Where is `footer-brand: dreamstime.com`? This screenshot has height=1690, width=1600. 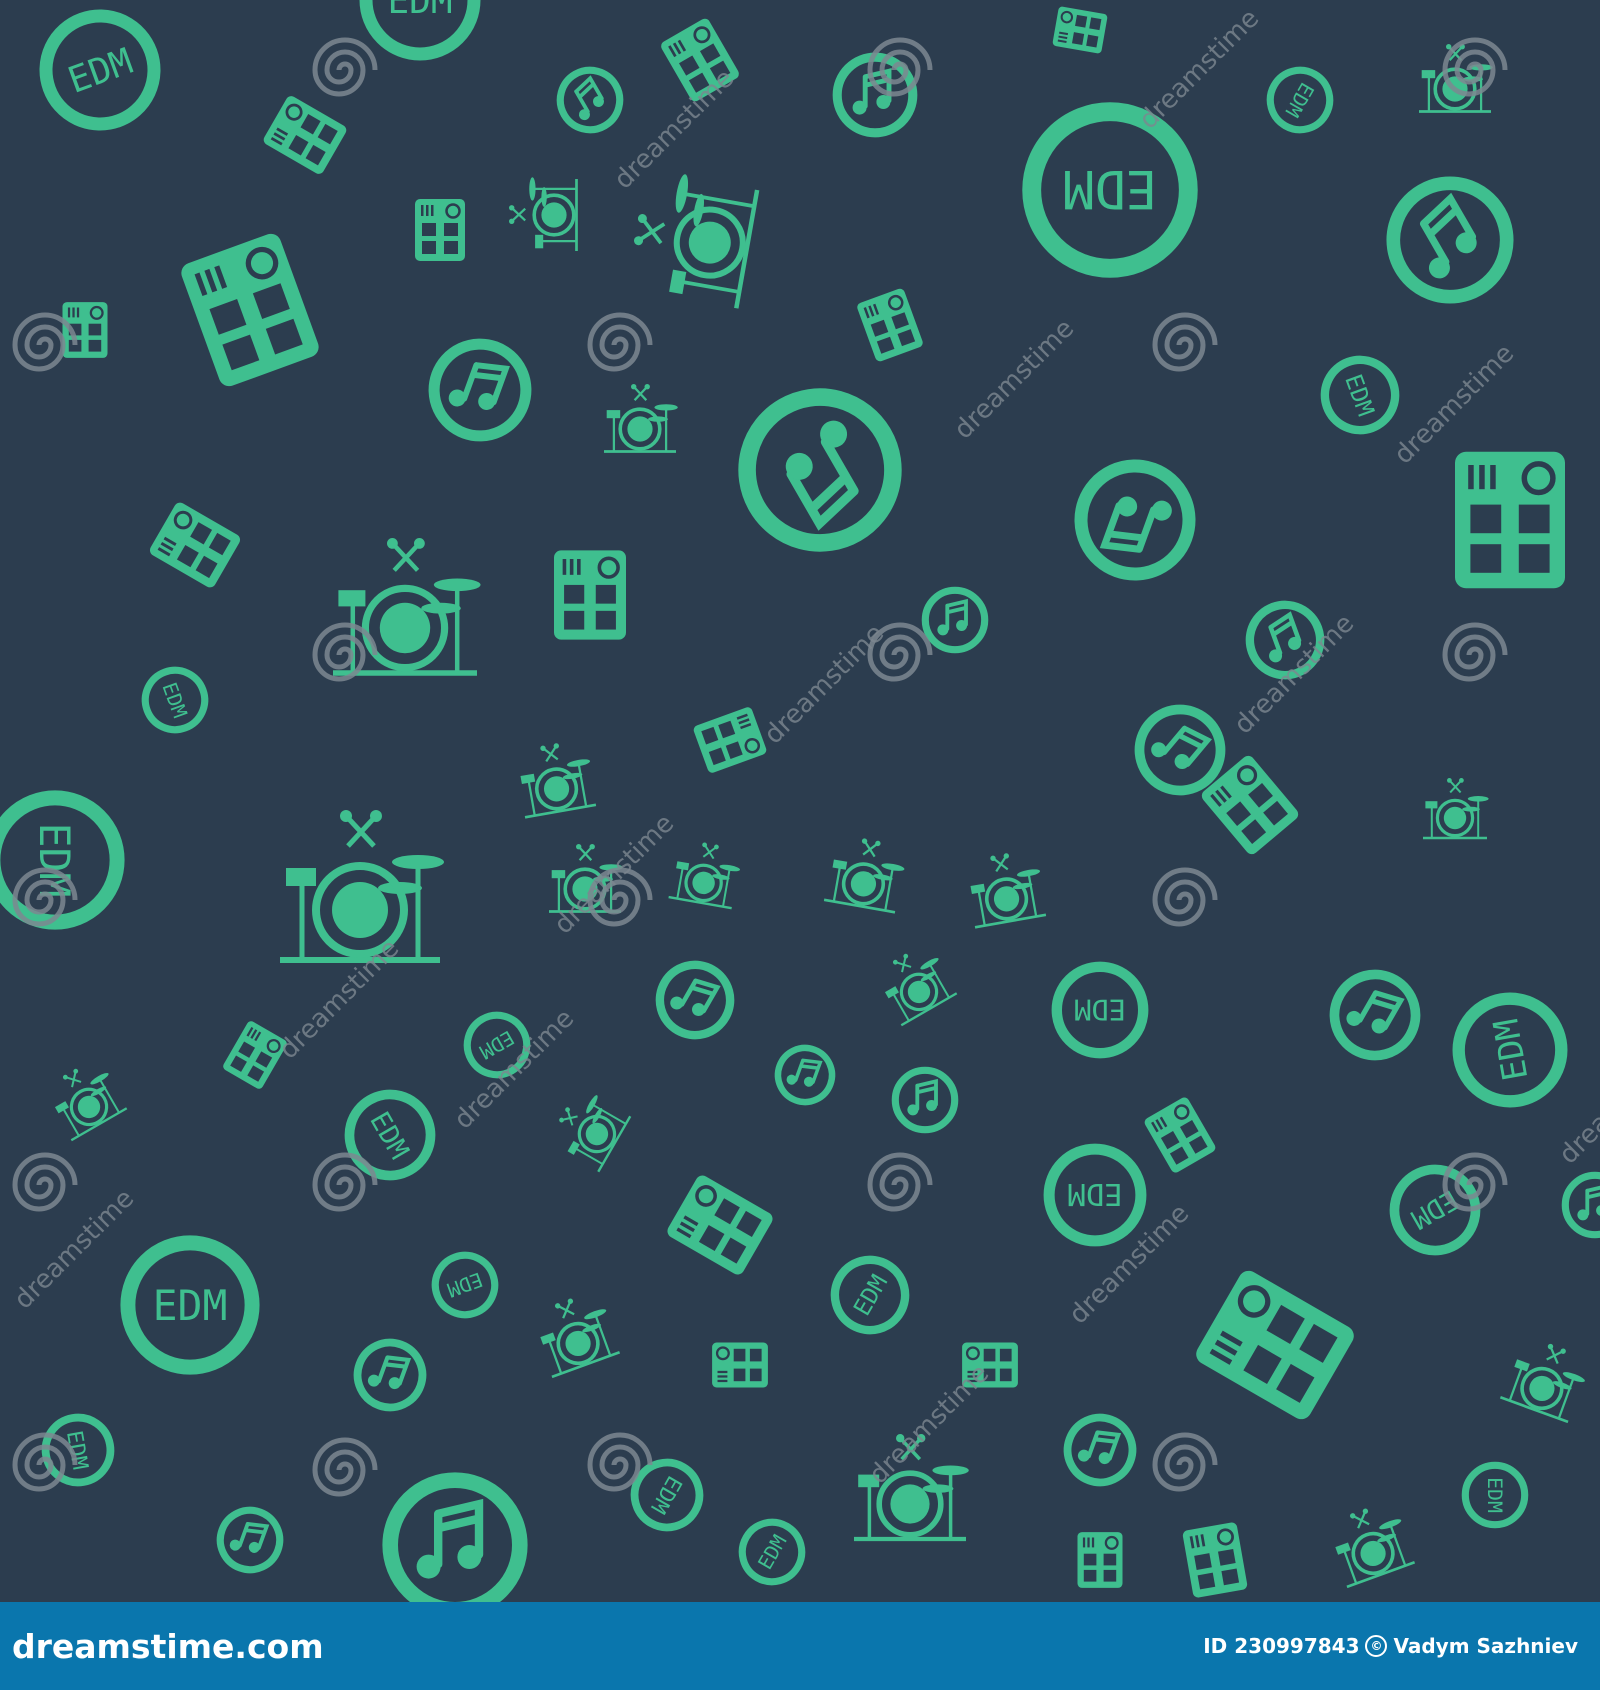
footer-brand: dreamstime.com is located at coordinates (168, 1646).